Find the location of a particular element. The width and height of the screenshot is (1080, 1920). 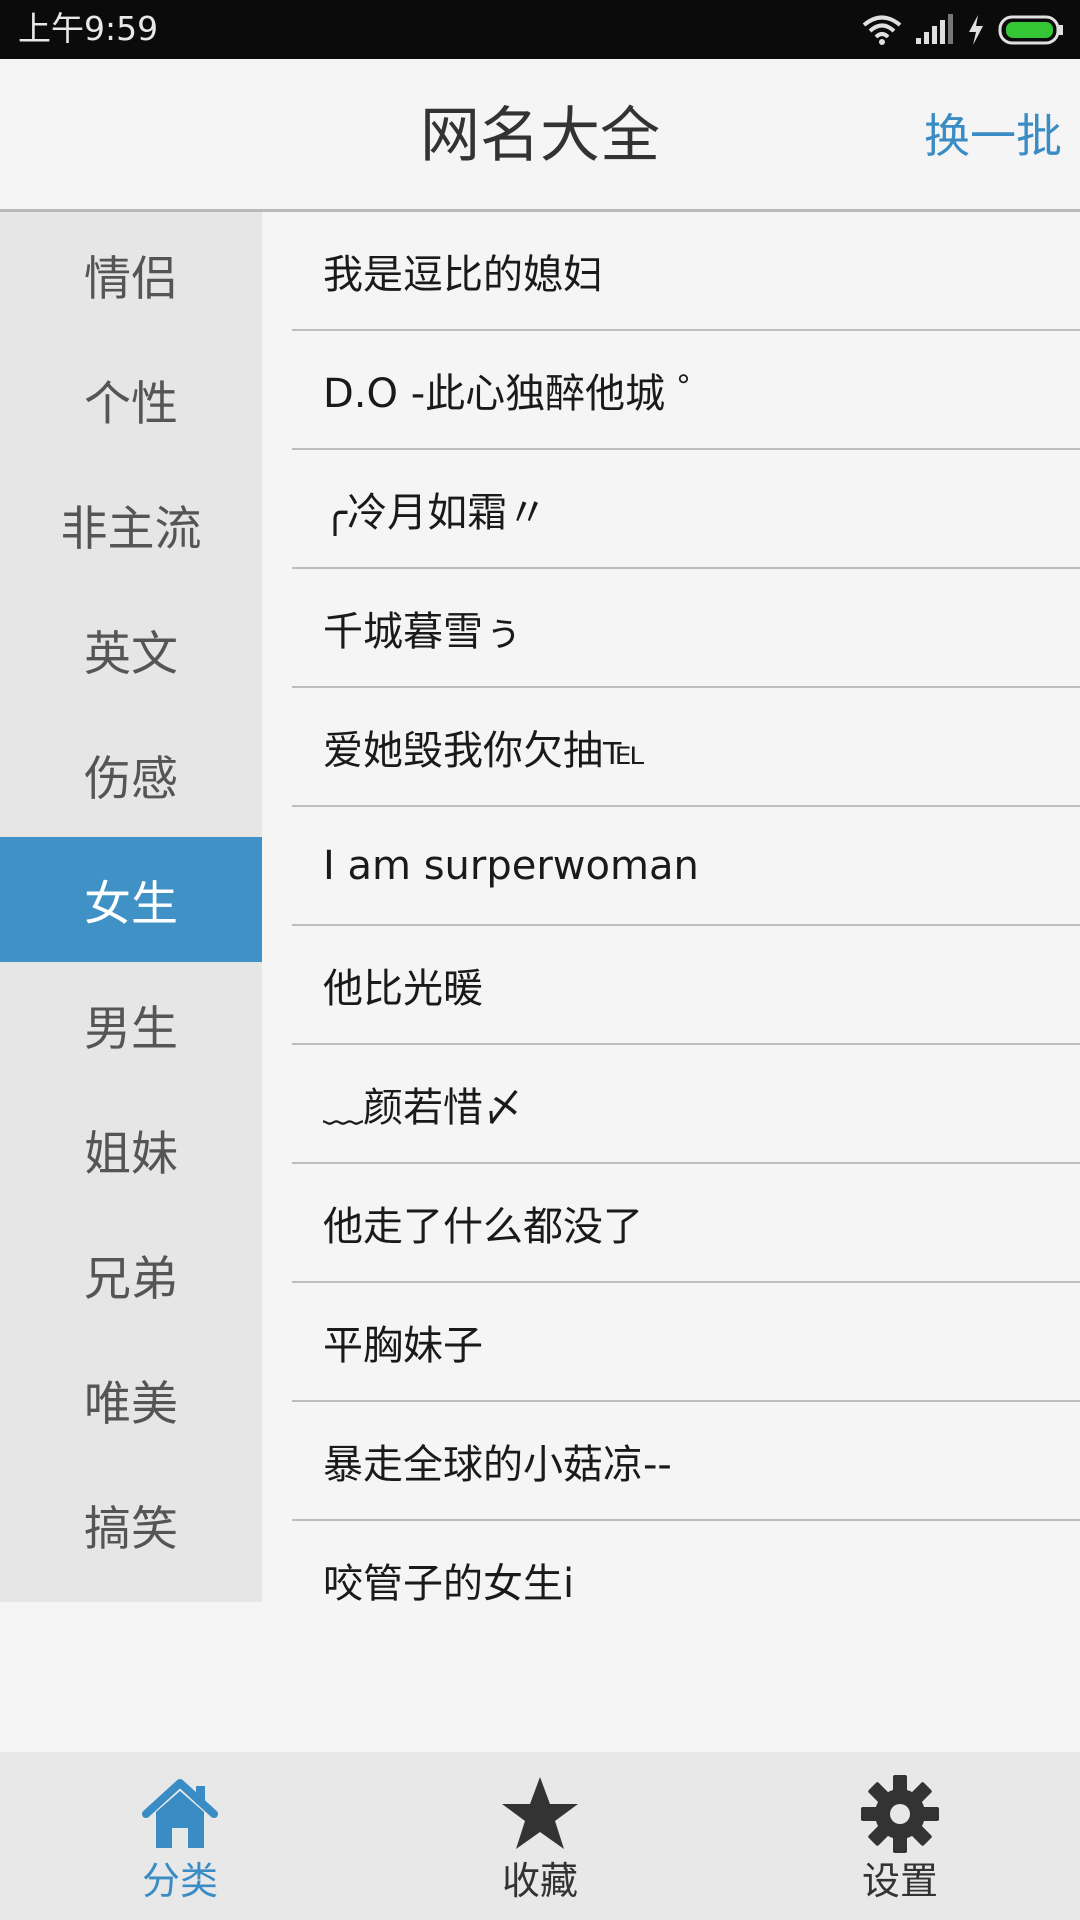

bottom-tab-bar: 分类 收藏 设置 is located at coordinates (540, 1836).